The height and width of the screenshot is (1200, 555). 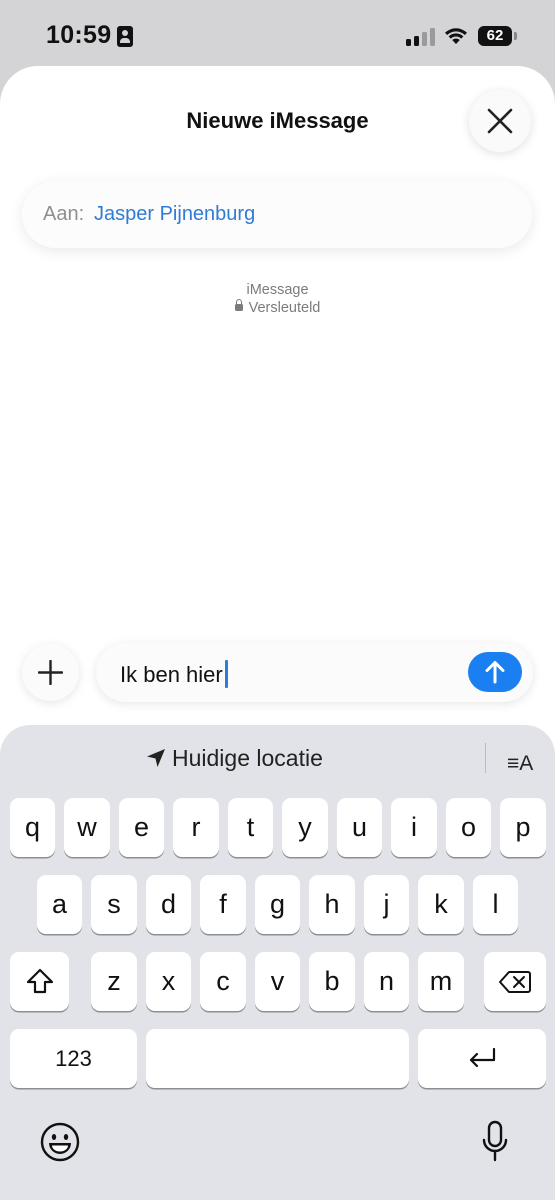 What do you see at coordinates (485, 758) in the screenshot?
I see `suggestion-divider` at bounding box center [485, 758].